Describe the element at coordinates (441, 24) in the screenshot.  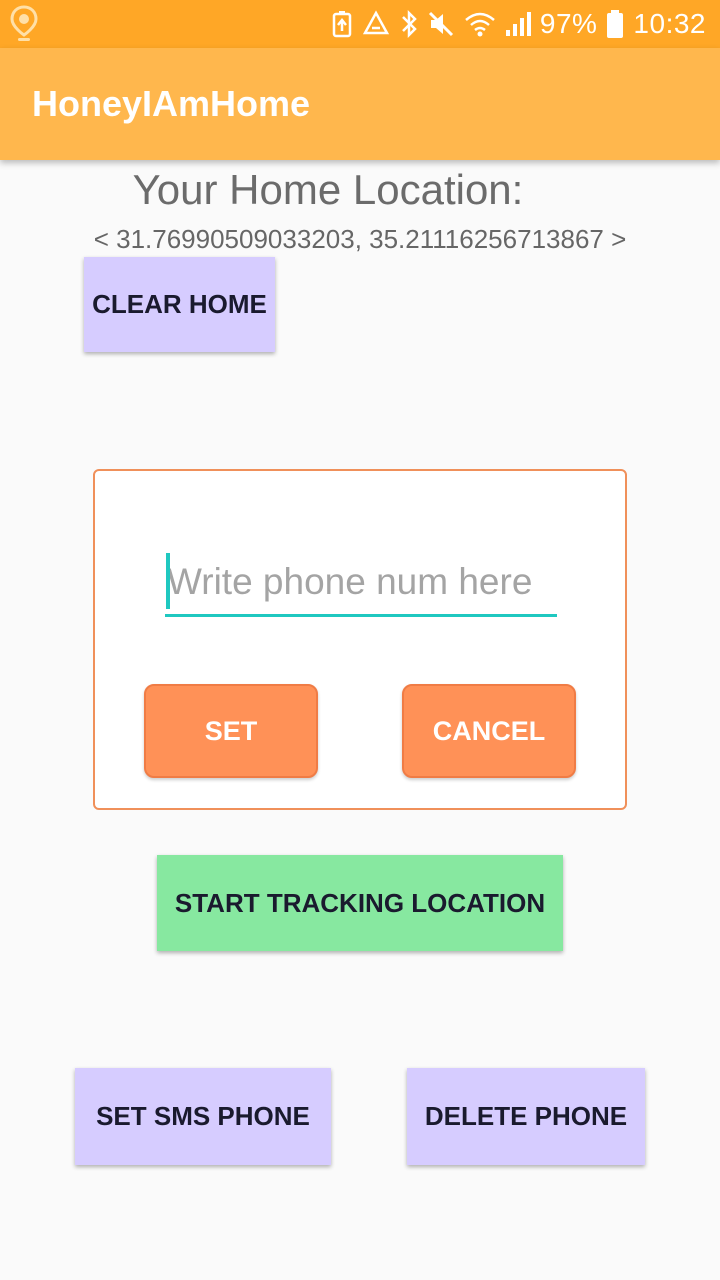
I see `mute-icon` at that location.